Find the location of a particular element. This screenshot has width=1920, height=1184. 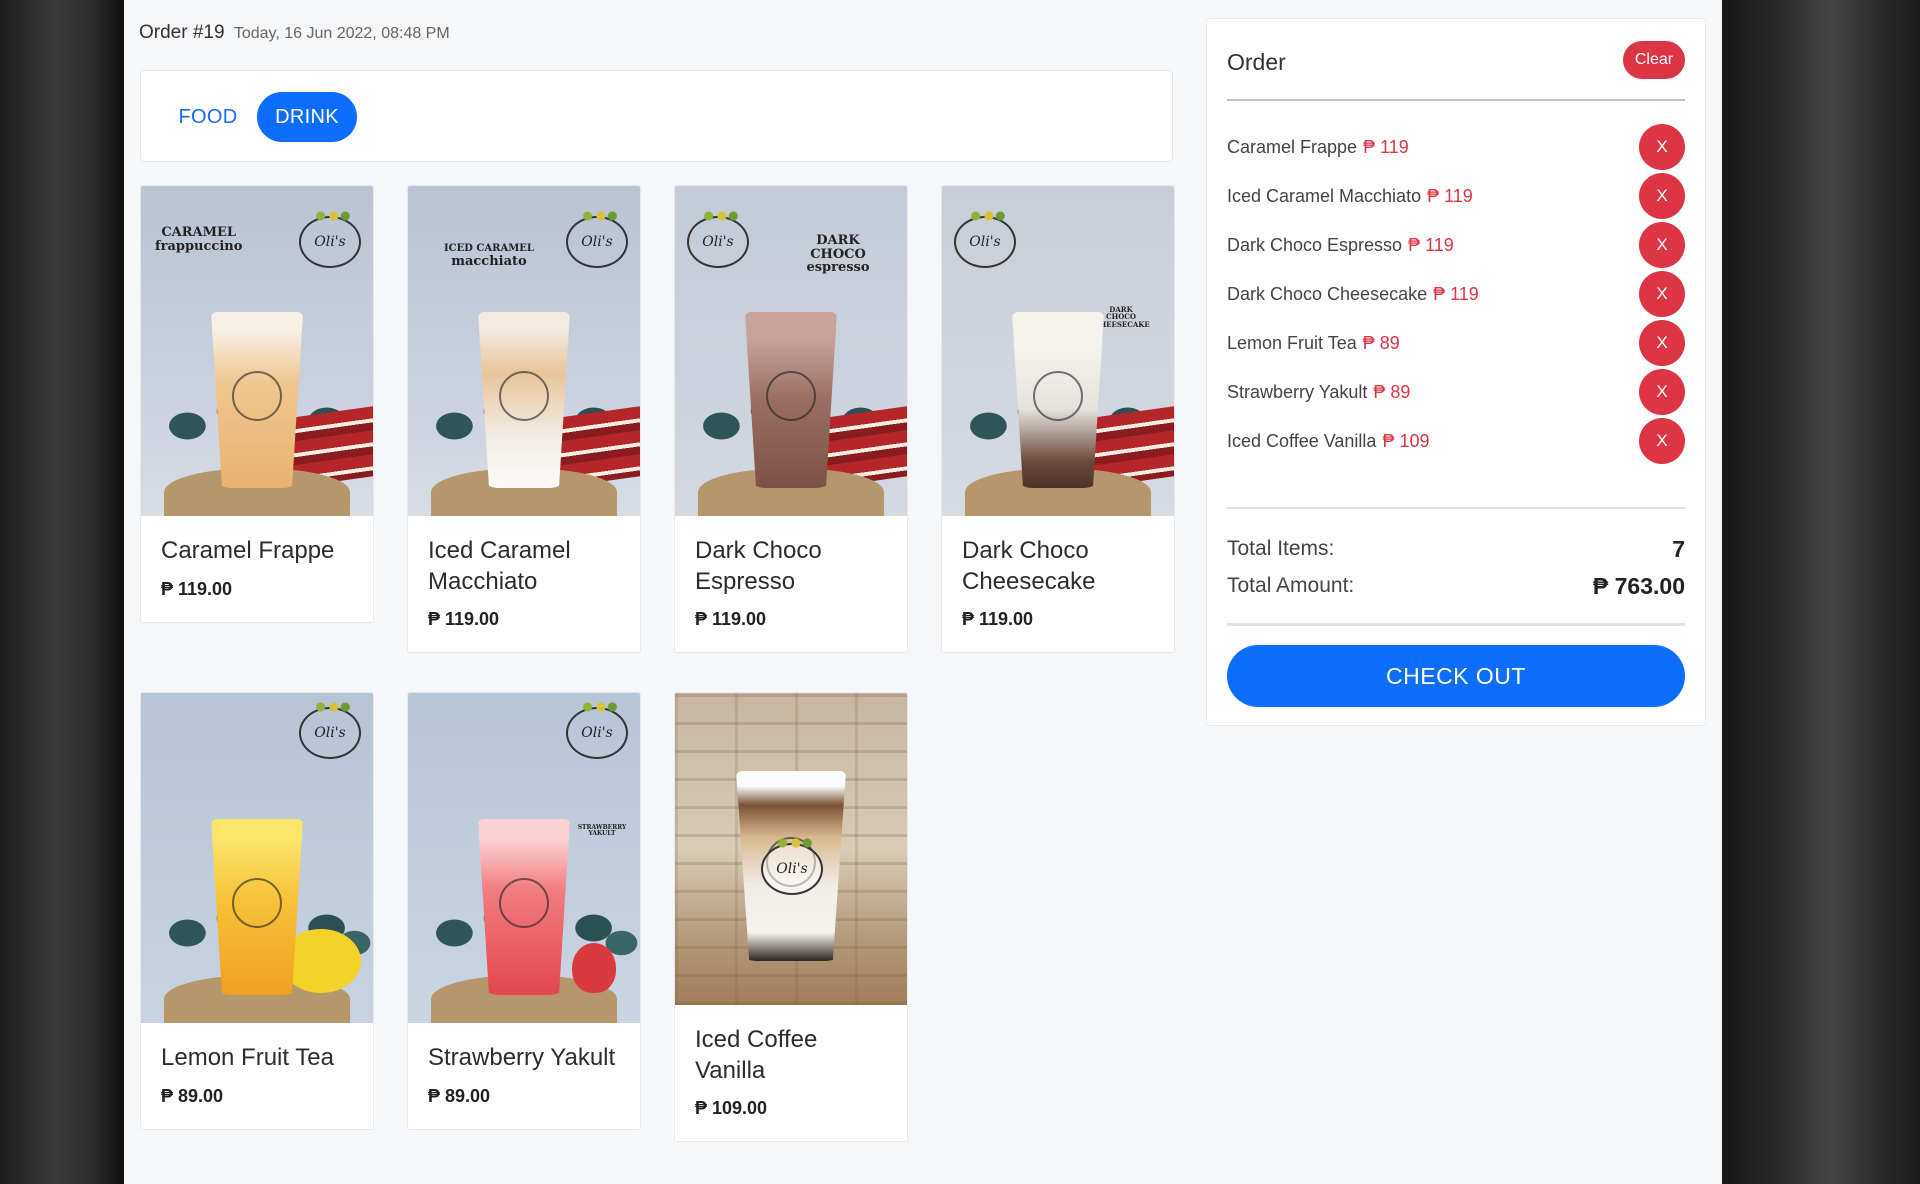

order-item-name: Dark Choco Cheesecake is located at coordinates (1327, 293).